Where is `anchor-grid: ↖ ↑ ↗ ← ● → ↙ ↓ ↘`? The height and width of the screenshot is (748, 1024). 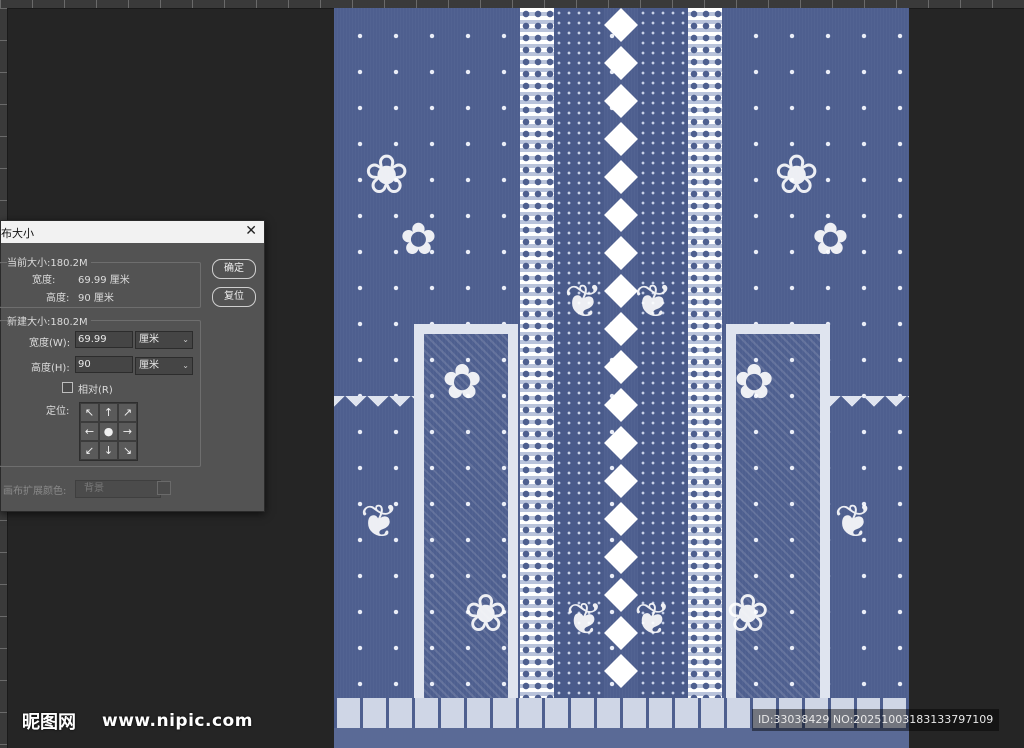
anchor-grid: ↖ ↑ ↗ ← ● → ↙ ↓ ↘ is located at coordinates (108, 431).